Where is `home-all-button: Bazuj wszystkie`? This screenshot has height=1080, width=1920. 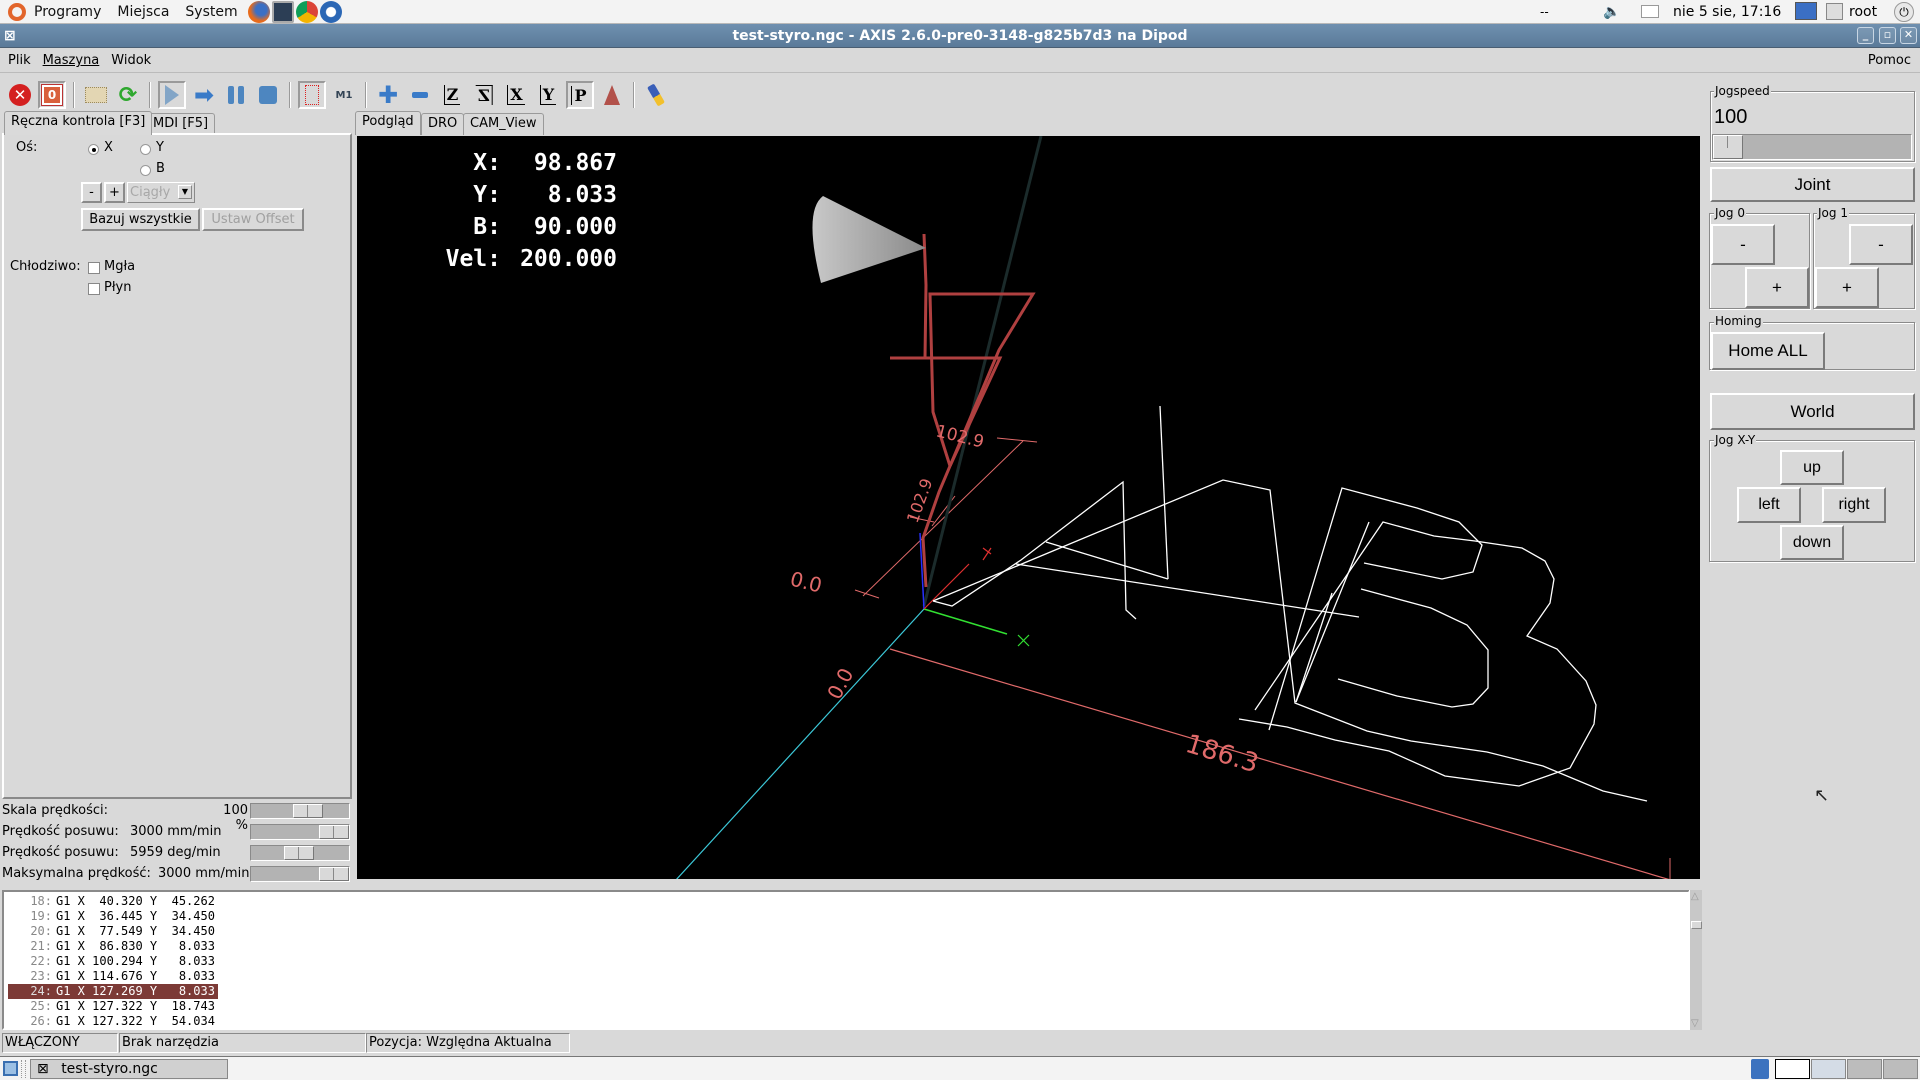
home-all-button: Bazuj wszystkie is located at coordinates (140, 219).